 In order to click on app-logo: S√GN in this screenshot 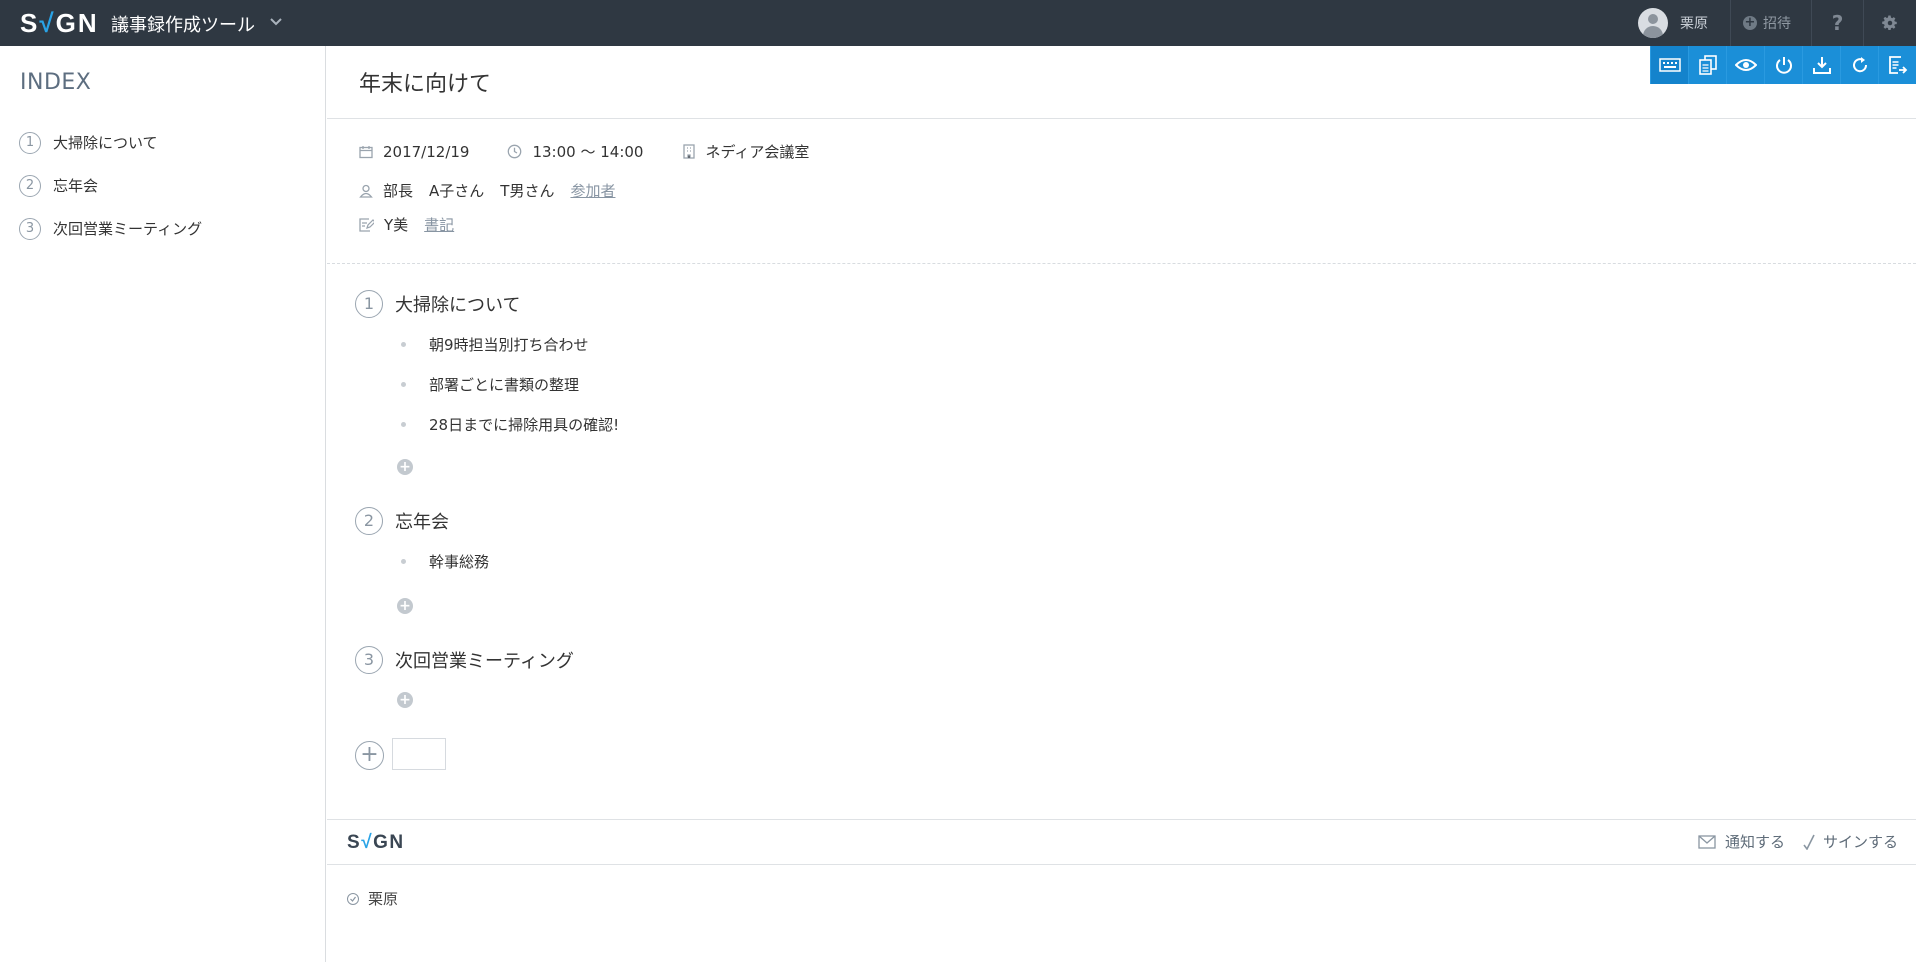, I will do `click(59, 23)`.